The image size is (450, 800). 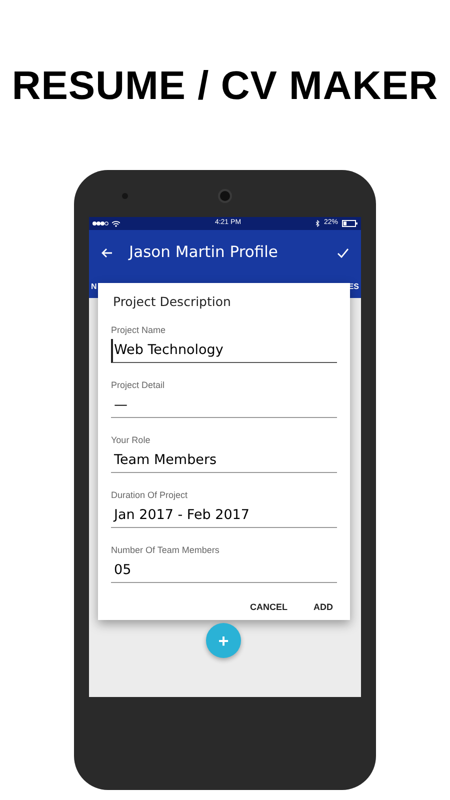 What do you see at coordinates (323, 607) in the screenshot?
I see `add-button: ADD` at bounding box center [323, 607].